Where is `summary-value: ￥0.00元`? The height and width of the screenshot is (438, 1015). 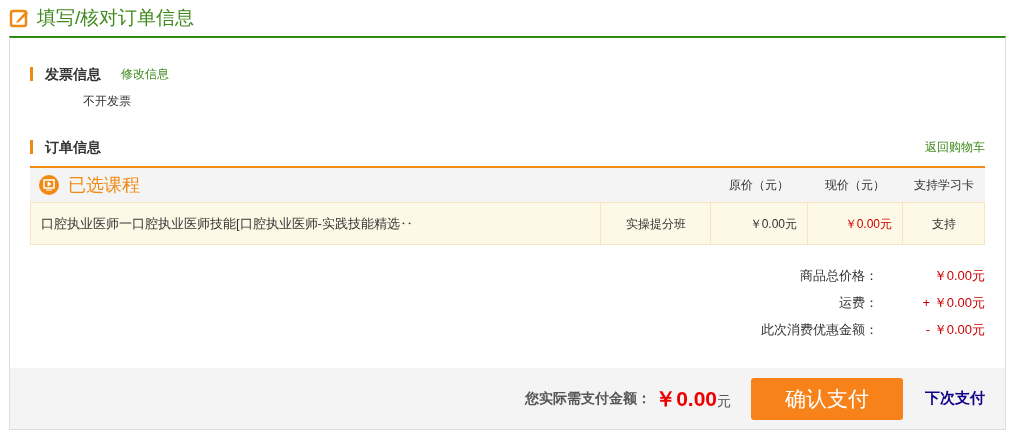 summary-value: ￥0.00元 is located at coordinates (958, 275).